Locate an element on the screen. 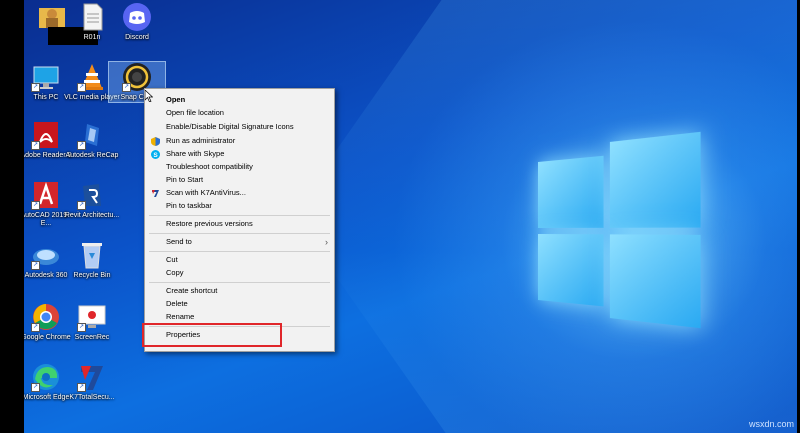 This screenshot has height=433, width=800. menu-item-troubleshoot-compatibility: Troubleshoot compatibility is located at coordinates (239, 167).